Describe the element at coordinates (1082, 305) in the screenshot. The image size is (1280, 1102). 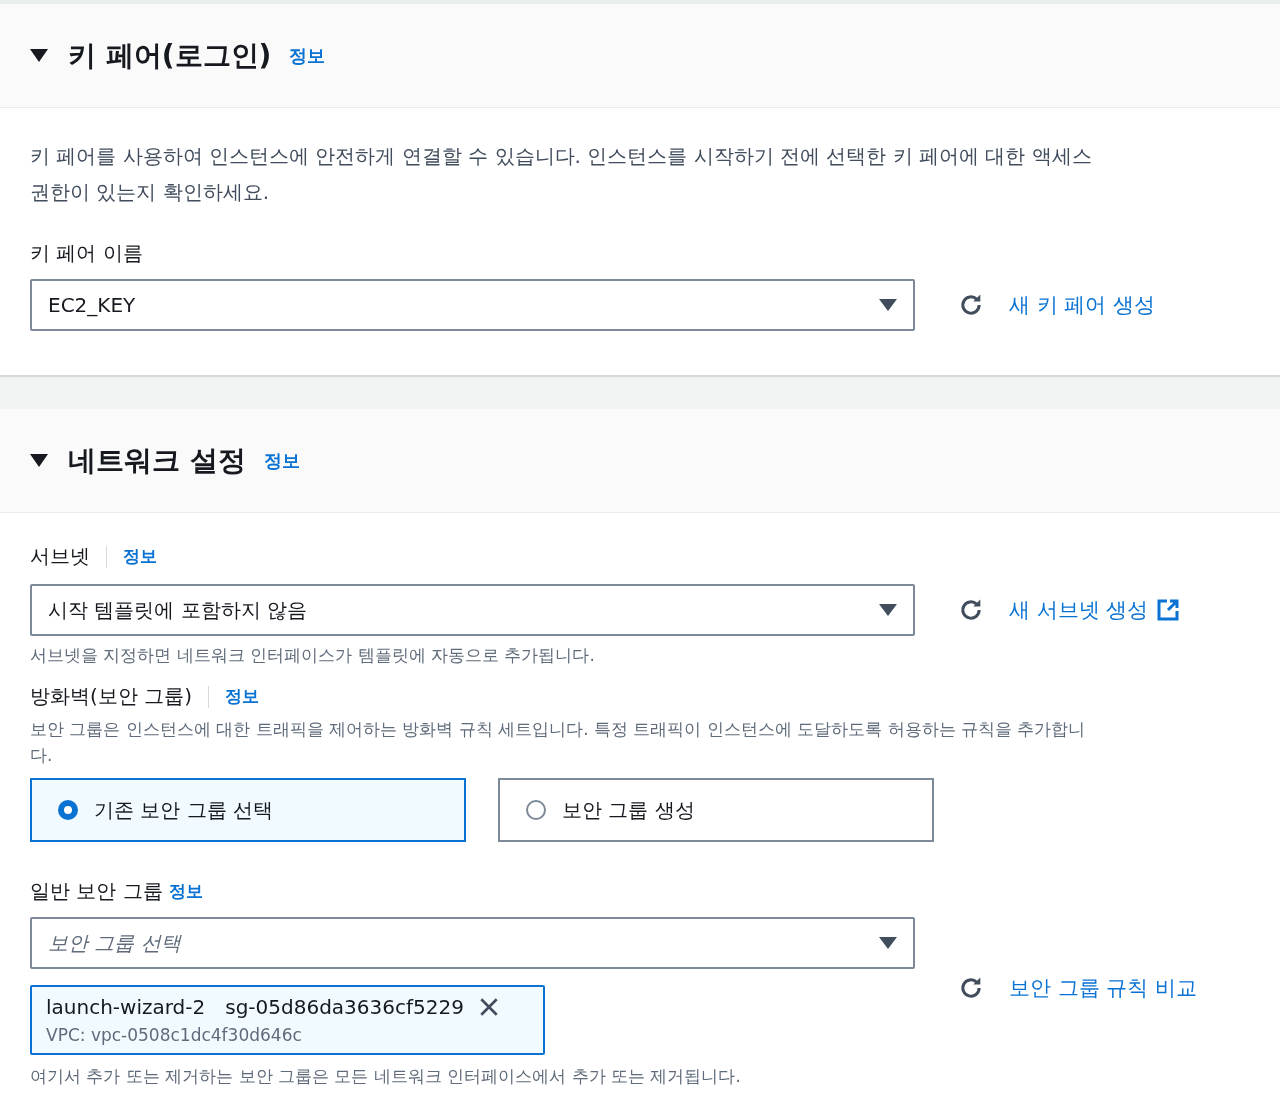
I see `create-key-pair-link: 새 키 페어 생성` at that location.